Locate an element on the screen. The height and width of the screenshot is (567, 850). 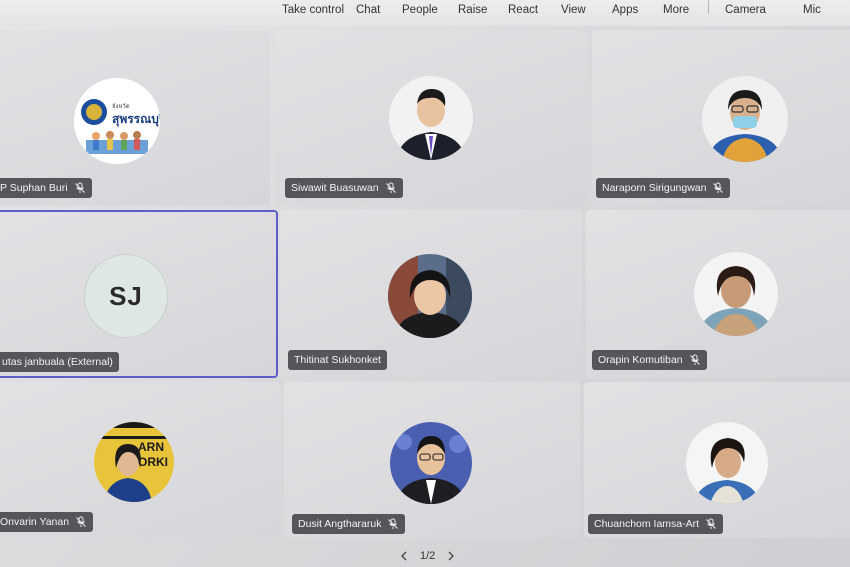
participant-tile-6: ARN ORKI Onvarin Yanan is located at coordinates (140, 460).